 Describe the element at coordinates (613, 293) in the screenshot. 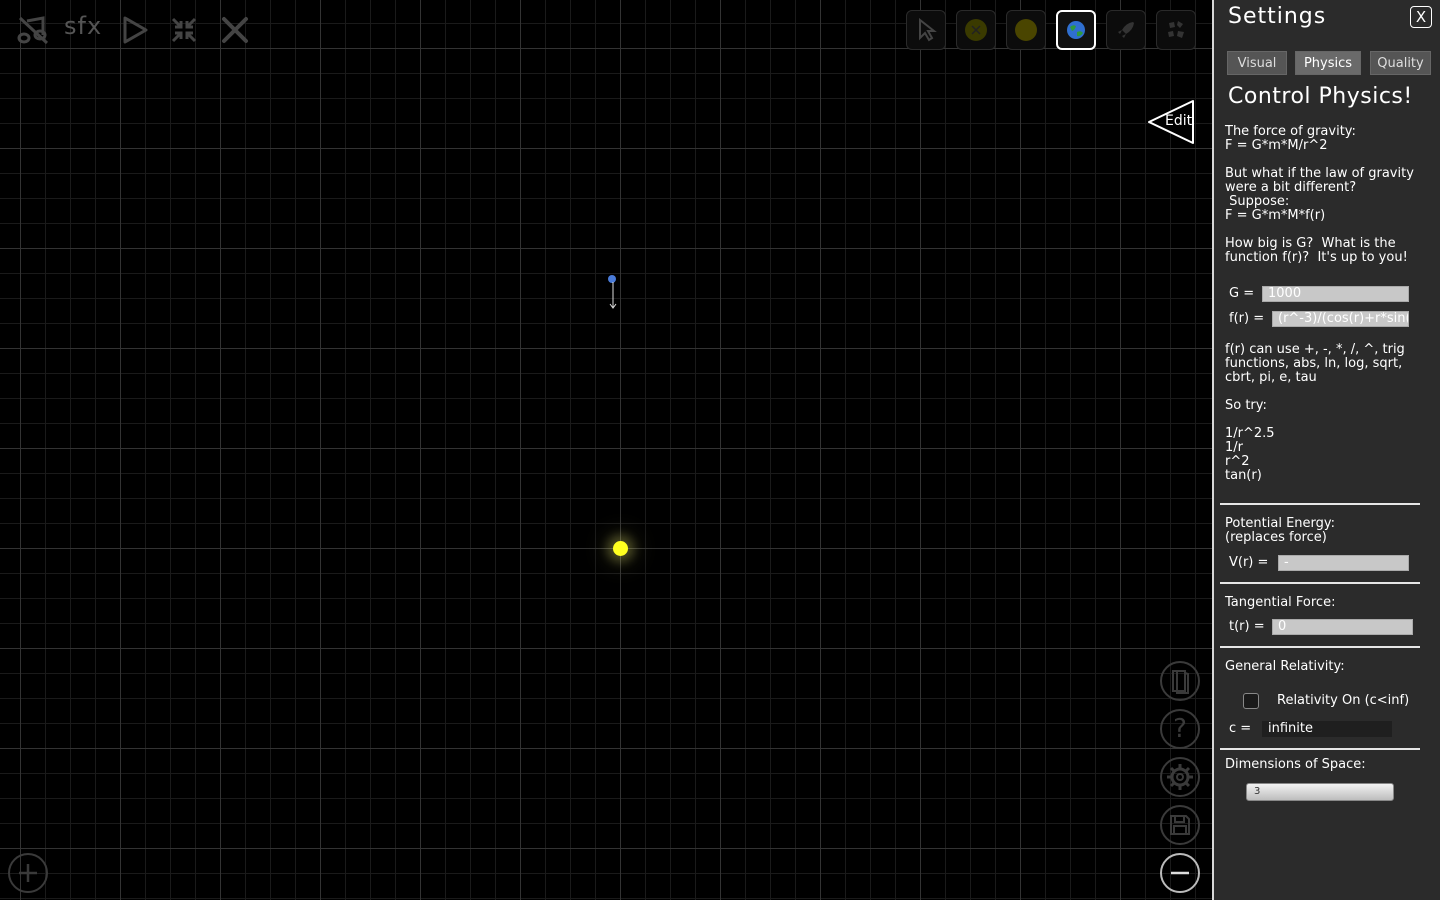

I see `planet-body` at that location.